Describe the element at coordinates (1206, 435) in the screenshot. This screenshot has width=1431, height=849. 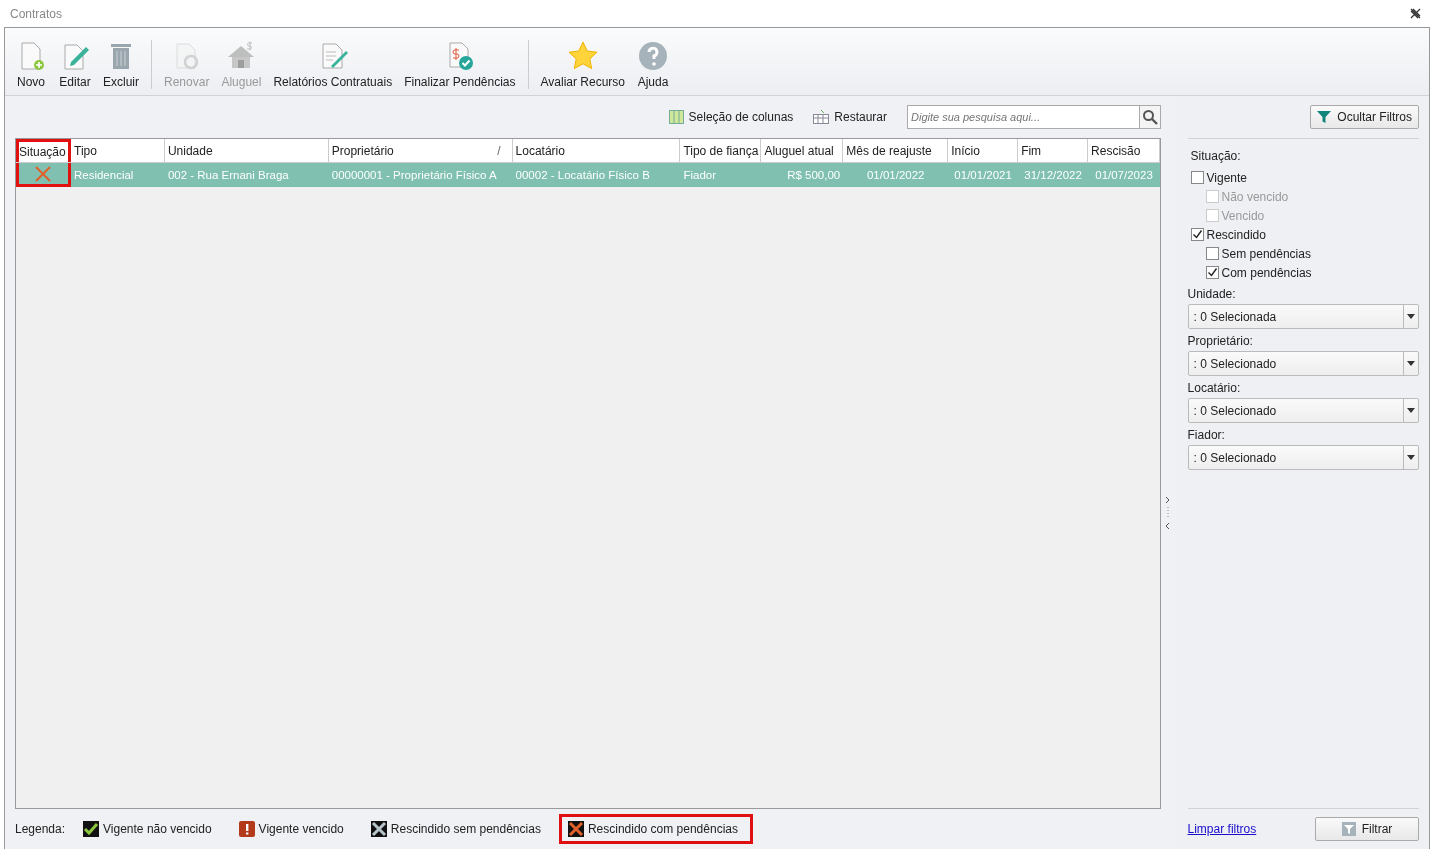
I see `dropdown-label: Fiador:` at that location.